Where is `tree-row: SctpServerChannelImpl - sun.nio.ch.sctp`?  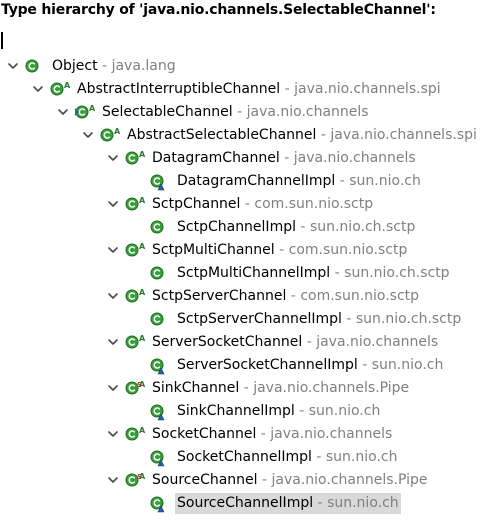 tree-row: SctpServerChannelImpl - sun.nio.ch.sctp is located at coordinates (251, 319).